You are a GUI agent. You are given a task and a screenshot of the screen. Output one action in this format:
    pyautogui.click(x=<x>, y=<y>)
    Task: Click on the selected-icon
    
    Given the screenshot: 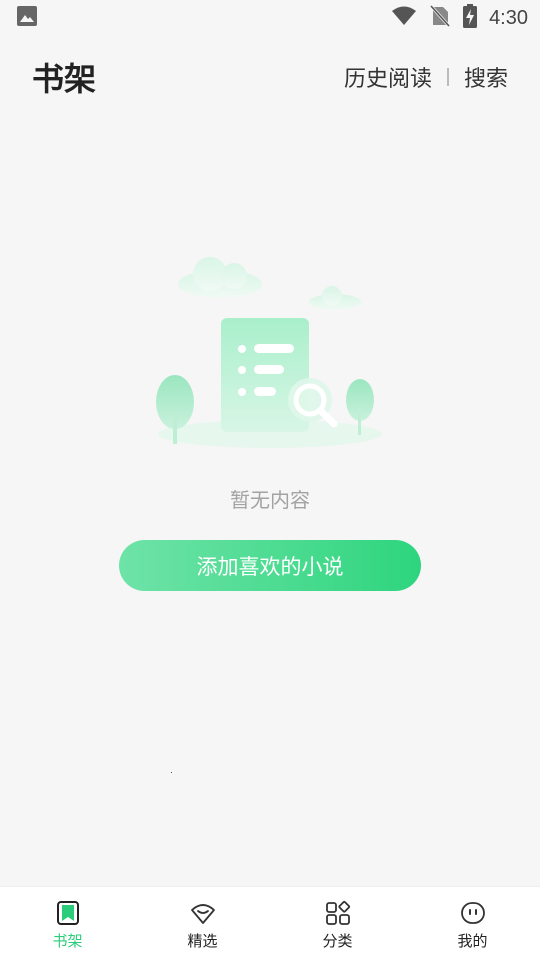 What is the action you would take?
    pyautogui.click(x=203, y=913)
    